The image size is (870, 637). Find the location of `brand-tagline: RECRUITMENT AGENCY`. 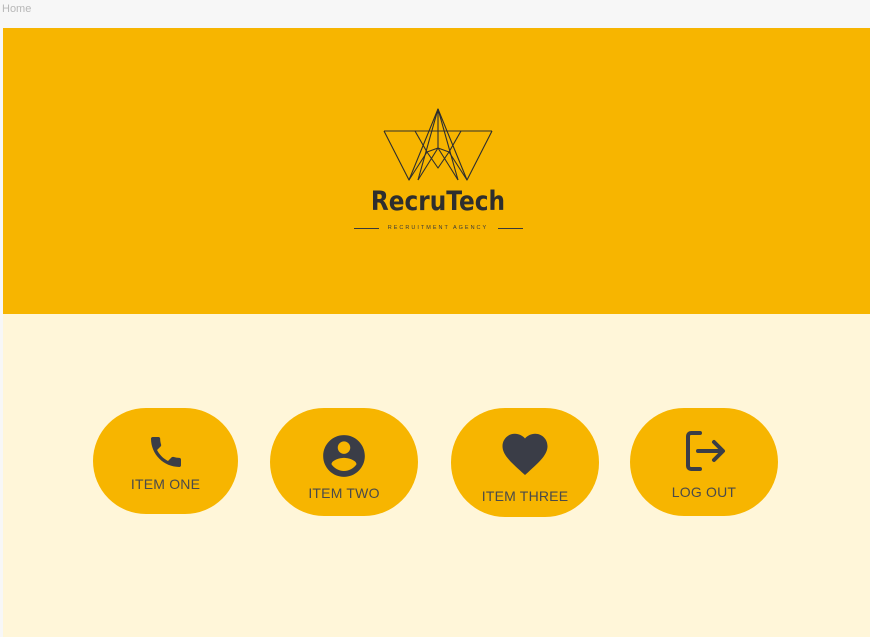

brand-tagline: RECRUITMENT AGENCY is located at coordinates (438, 228).